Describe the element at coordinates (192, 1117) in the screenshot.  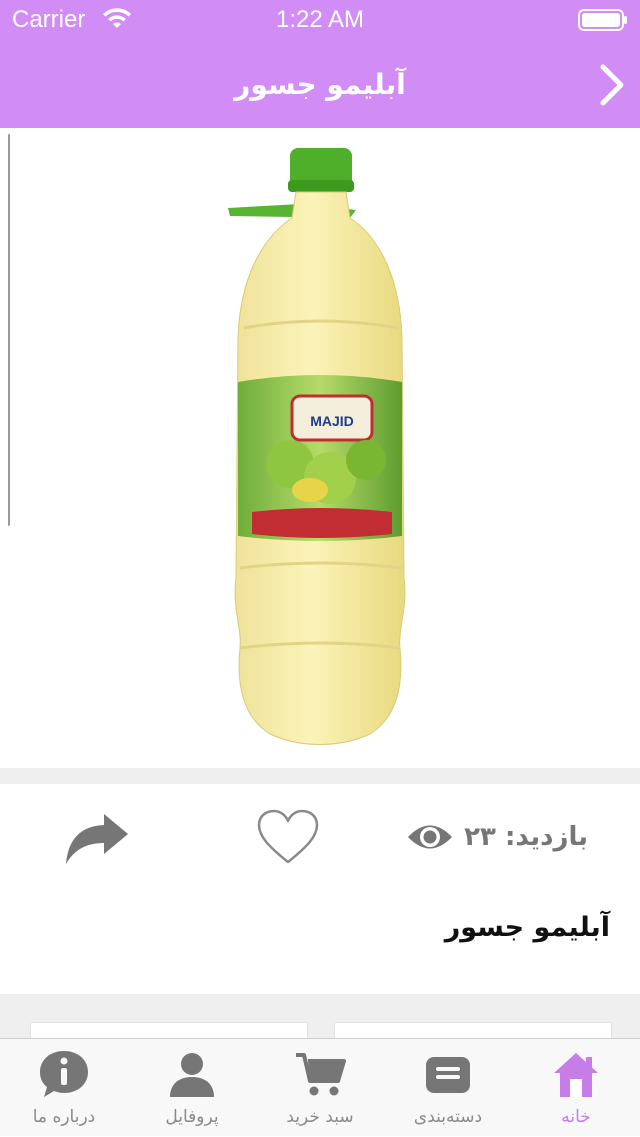
I see `tab-label: پروفایل` at that location.